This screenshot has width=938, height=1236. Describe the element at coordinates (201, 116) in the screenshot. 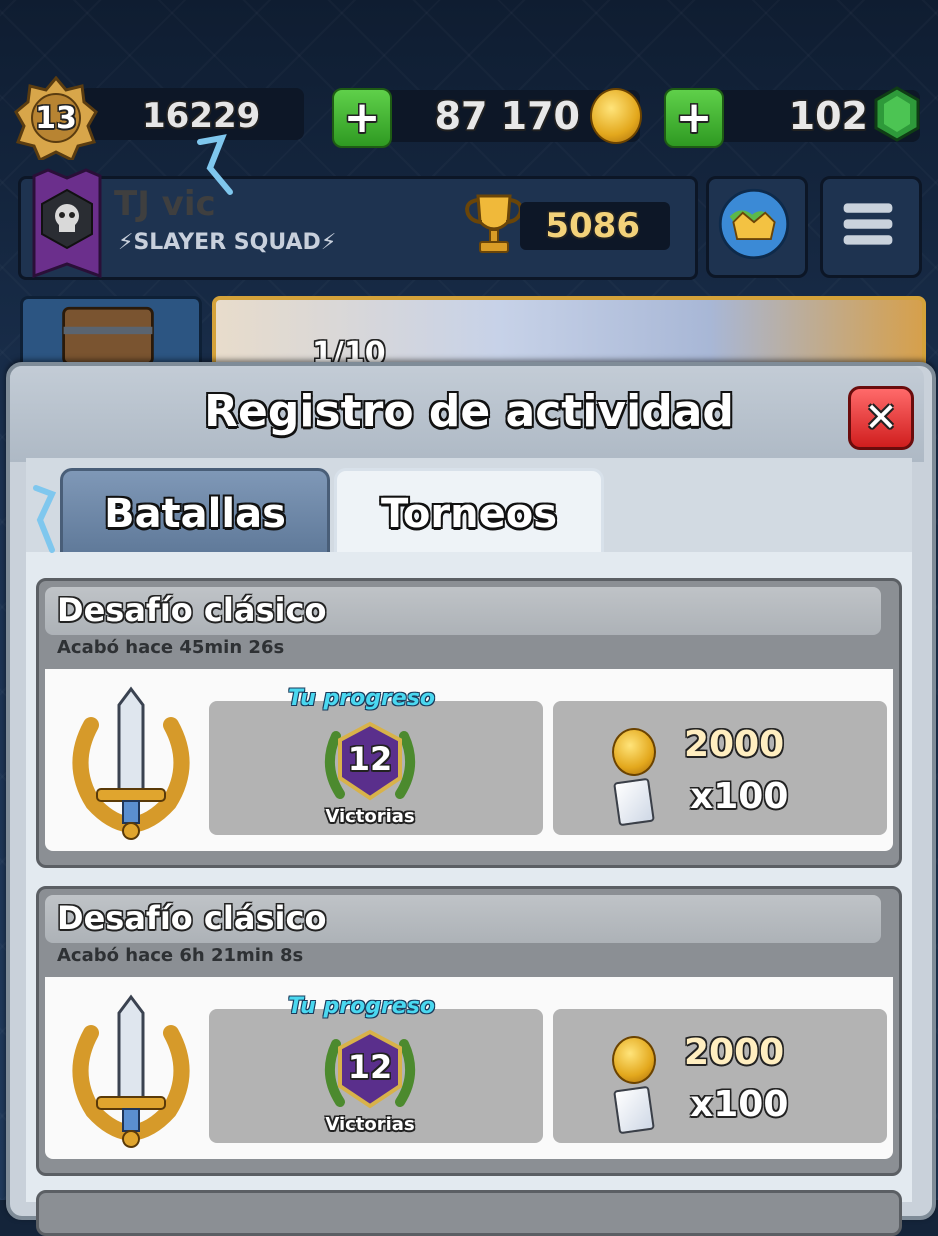

I see `experience-value: 16229` at that location.